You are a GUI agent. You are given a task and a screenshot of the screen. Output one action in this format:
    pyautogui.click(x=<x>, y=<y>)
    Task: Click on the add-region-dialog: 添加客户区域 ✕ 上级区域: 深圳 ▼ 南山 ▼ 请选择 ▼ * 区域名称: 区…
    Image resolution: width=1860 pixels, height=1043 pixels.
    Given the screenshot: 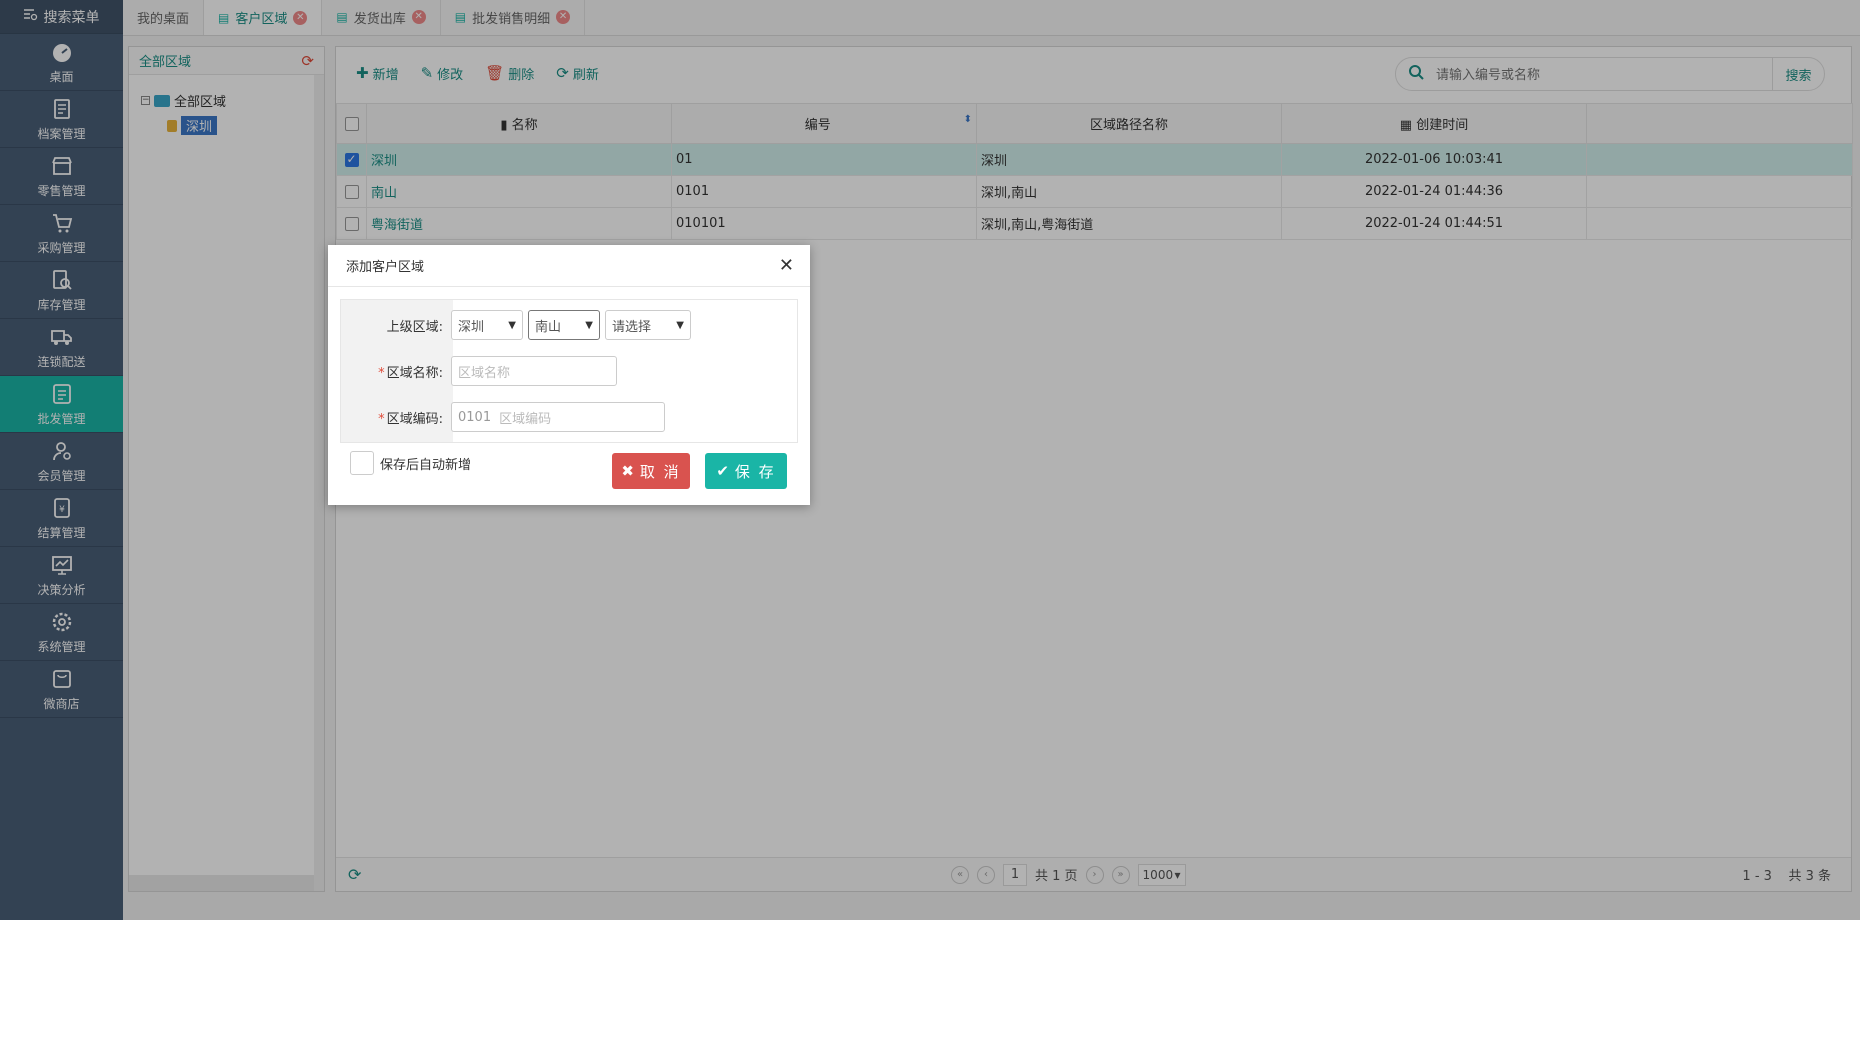 What is the action you would take?
    pyautogui.click(x=569, y=375)
    